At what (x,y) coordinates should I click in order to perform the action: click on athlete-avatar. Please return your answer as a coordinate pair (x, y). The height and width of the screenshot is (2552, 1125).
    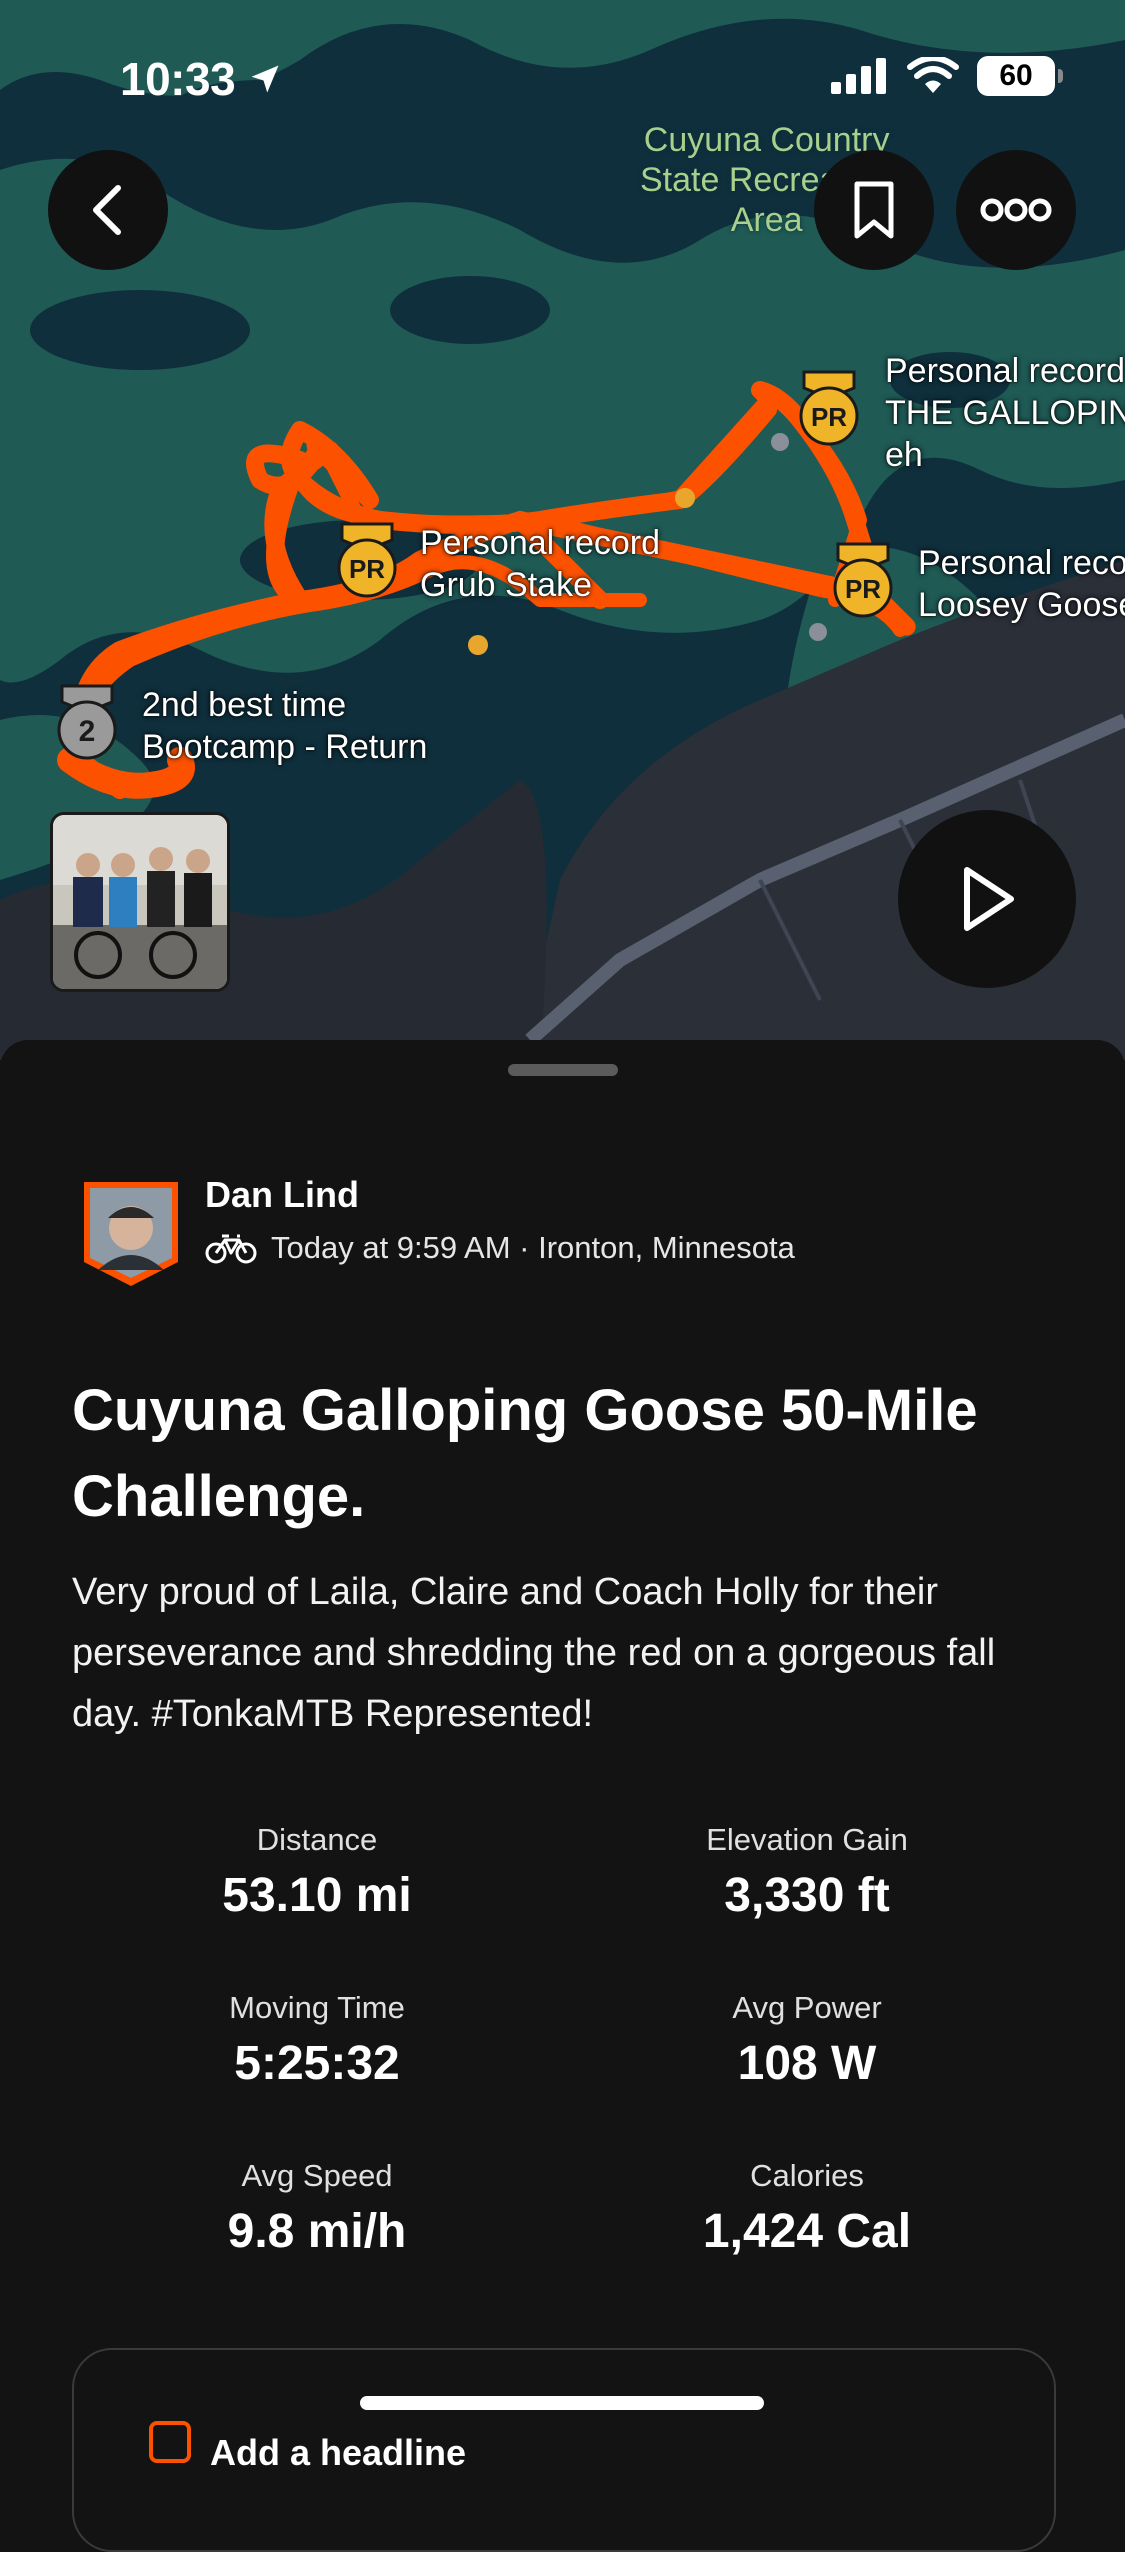
    Looking at the image, I should click on (131, 1234).